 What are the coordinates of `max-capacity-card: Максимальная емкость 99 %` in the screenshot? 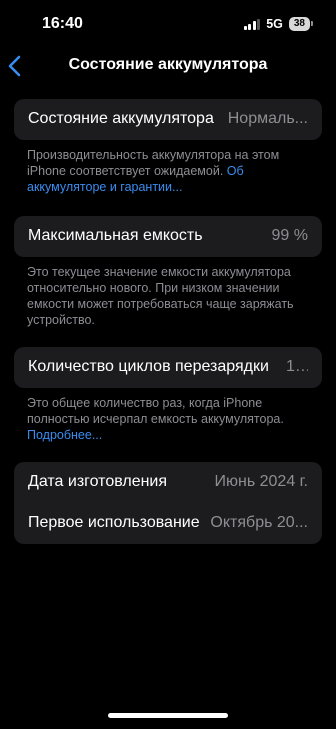 It's located at (168, 236).